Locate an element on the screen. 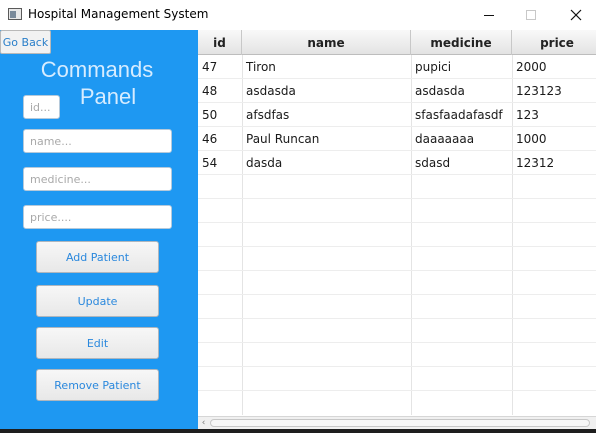  table-cell-medicine: daaaaaaa is located at coordinates (445, 139).